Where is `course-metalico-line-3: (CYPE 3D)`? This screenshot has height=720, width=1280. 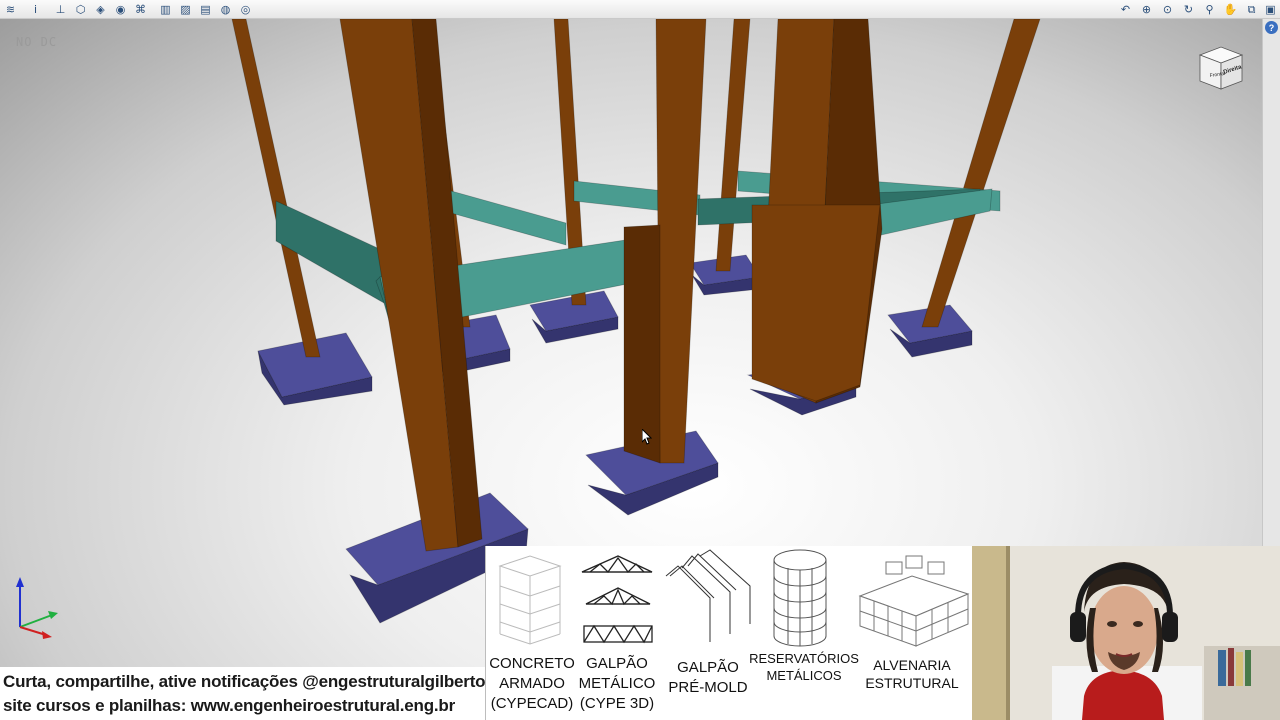 course-metalico-line-3: (CYPE 3D) is located at coordinates (617, 703).